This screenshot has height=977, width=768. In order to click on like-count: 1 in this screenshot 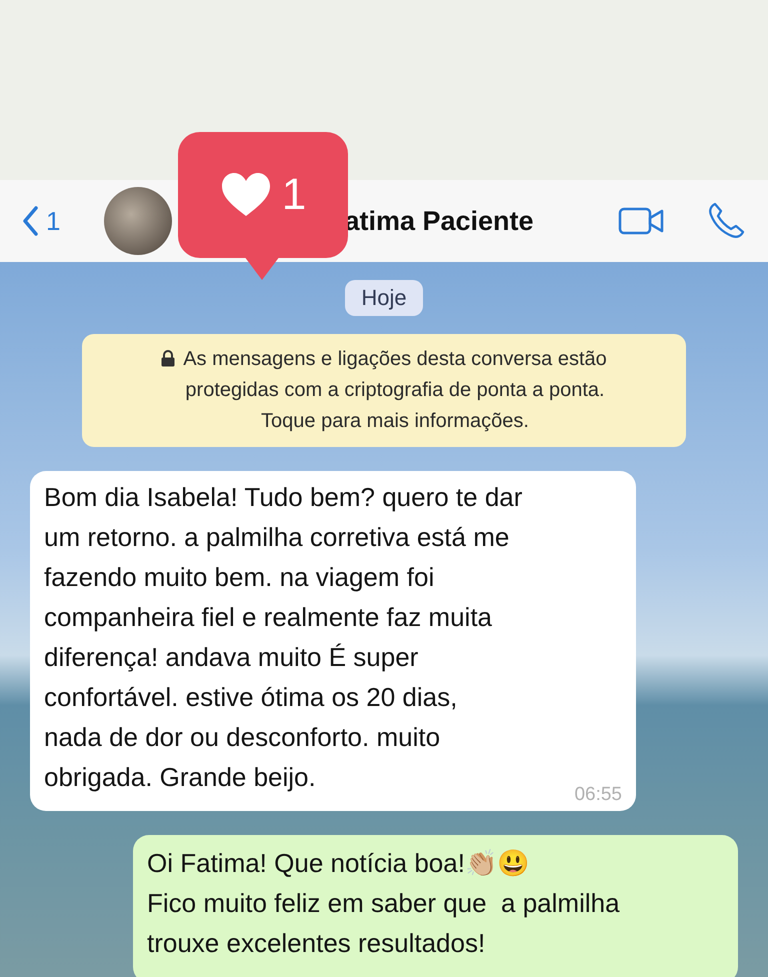, I will do `click(294, 195)`.